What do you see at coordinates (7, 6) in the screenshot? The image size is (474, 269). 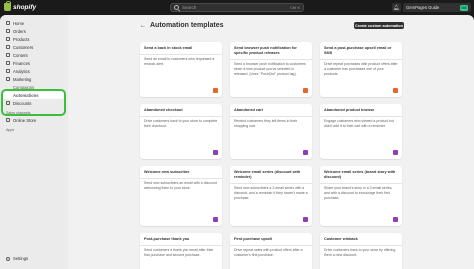 I see `shopify-bag-icon` at bounding box center [7, 6].